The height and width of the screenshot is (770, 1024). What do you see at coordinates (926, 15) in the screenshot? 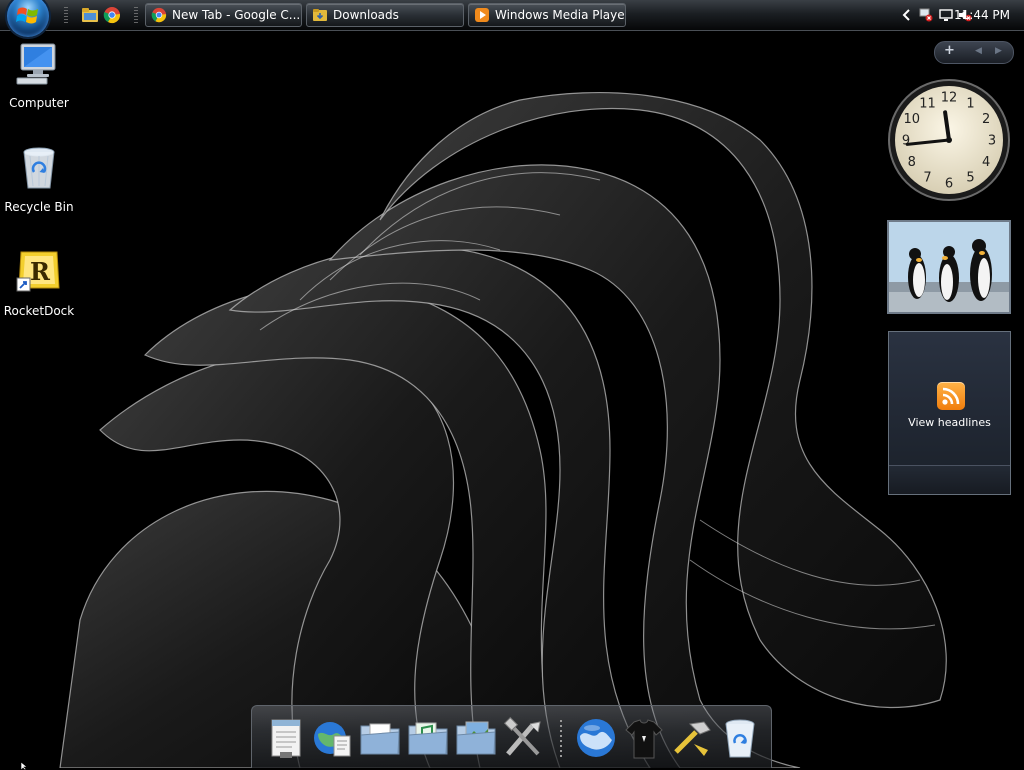
I see `network-error-icon` at bounding box center [926, 15].